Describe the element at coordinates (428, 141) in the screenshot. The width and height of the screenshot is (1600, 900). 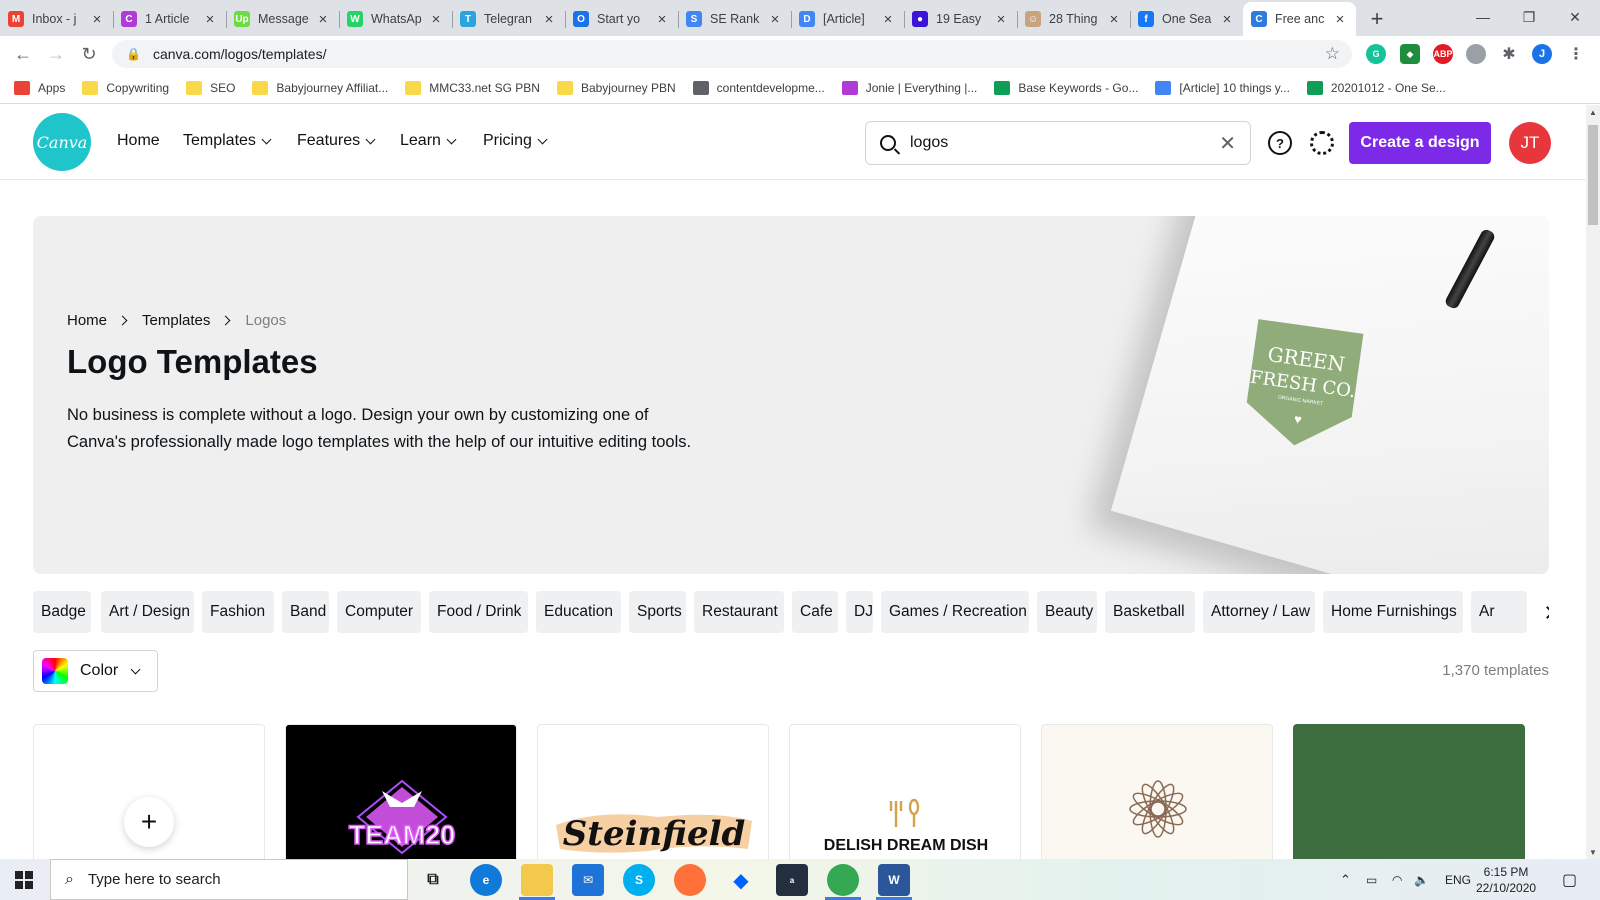
I see `nav-learn: Learn` at that location.